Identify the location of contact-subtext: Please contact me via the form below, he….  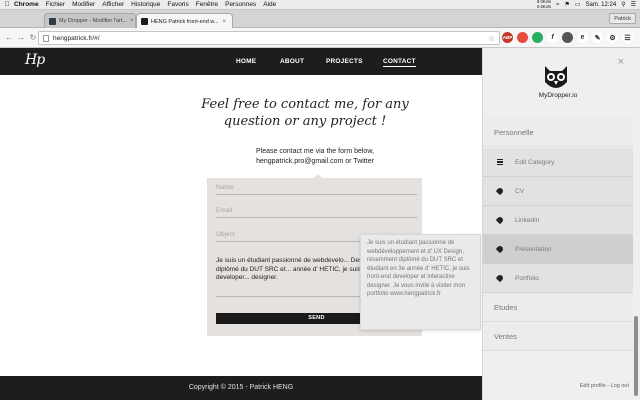
(315, 156).